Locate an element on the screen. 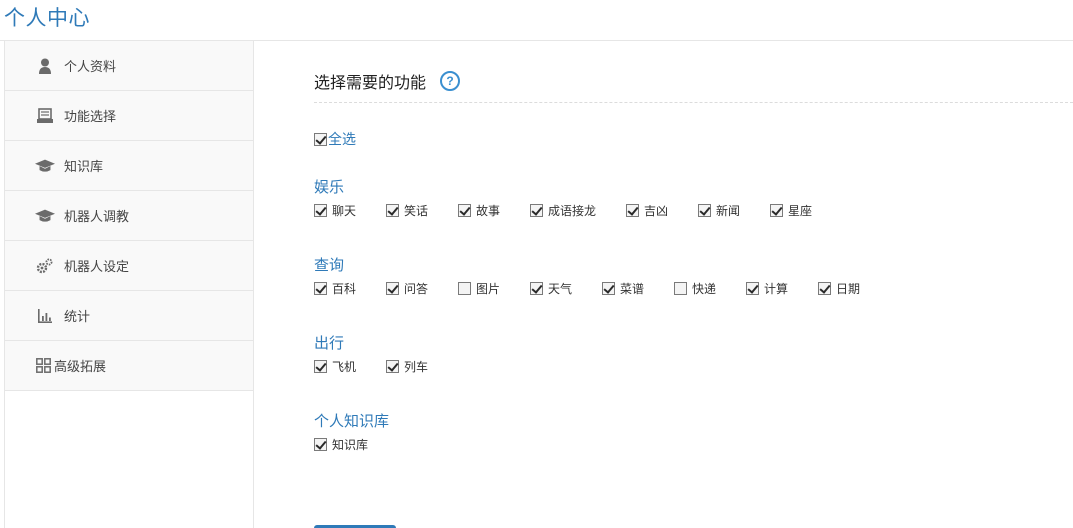 This screenshot has width=1073, height=528. feature-checkbox-jokes: 笑话 is located at coordinates (422, 210).